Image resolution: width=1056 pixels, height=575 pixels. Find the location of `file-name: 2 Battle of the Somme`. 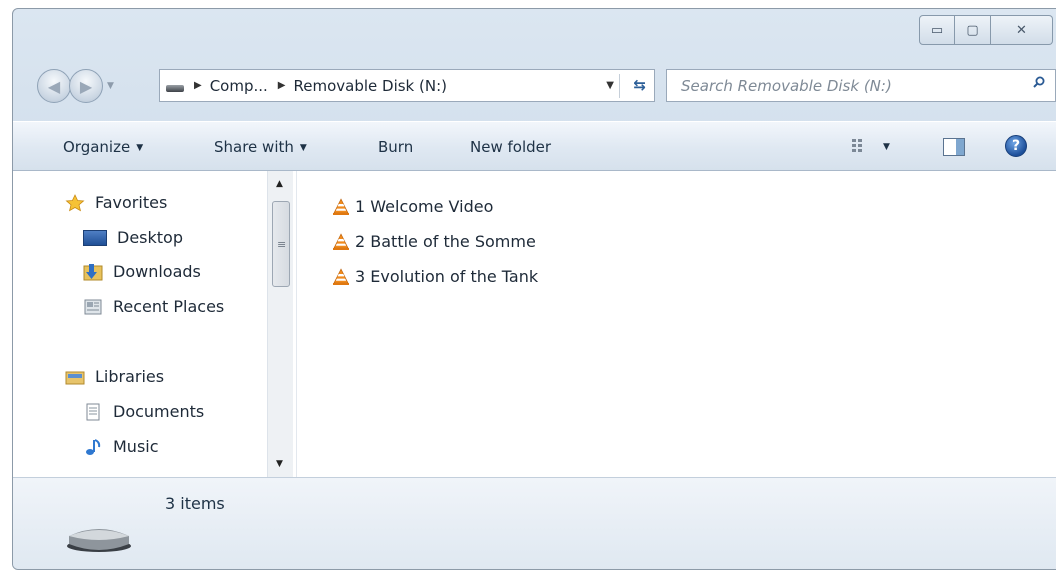

file-name: 2 Battle of the Somme is located at coordinates (445, 241).